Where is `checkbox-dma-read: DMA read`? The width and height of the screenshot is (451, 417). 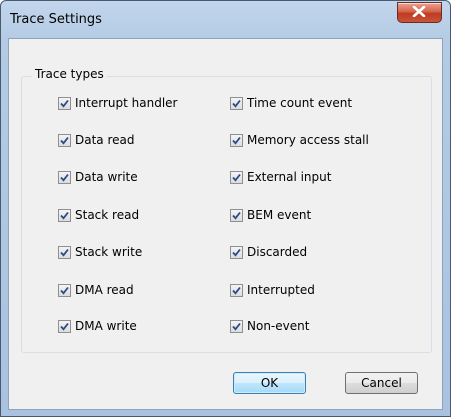 checkbox-dma-read: DMA read is located at coordinates (96, 290).